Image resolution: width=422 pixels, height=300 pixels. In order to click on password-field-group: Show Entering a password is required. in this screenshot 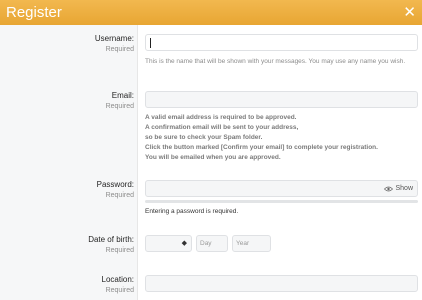, I will do `click(281, 198)`.